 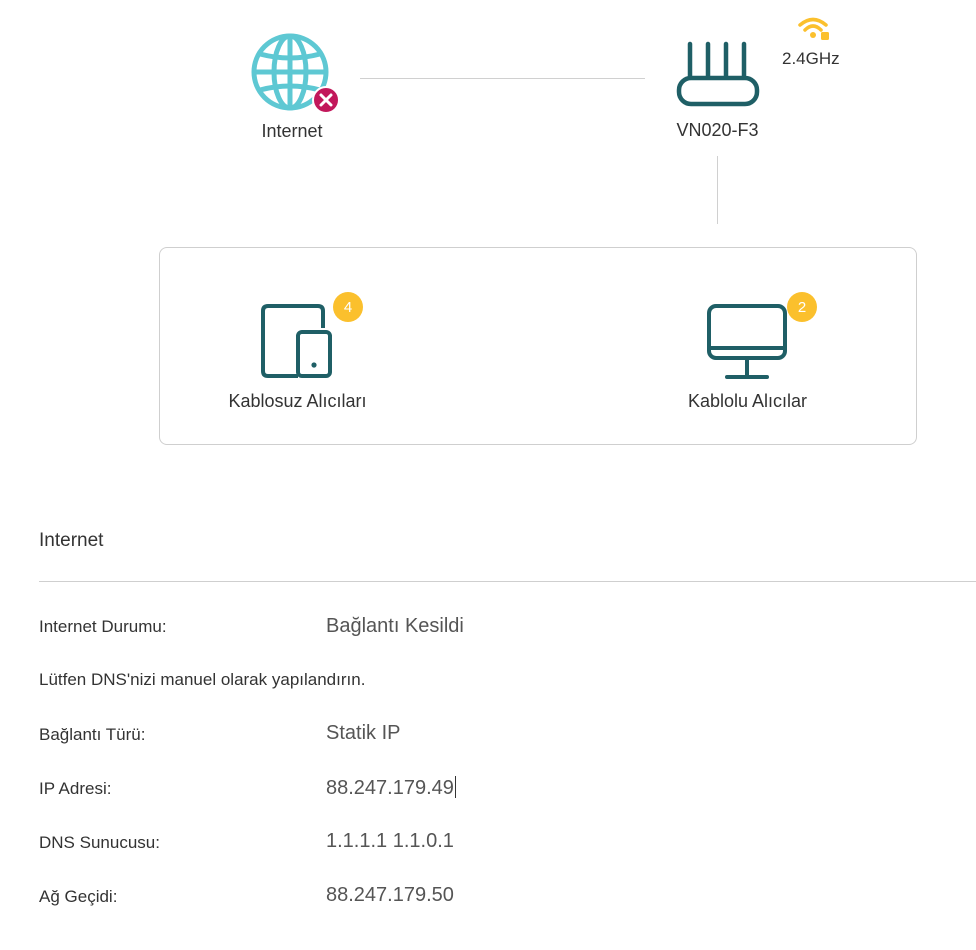 What do you see at coordinates (363, 733) in the screenshot?
I see `connection-type-value: Statik IP` at bounding box center [363, 733].